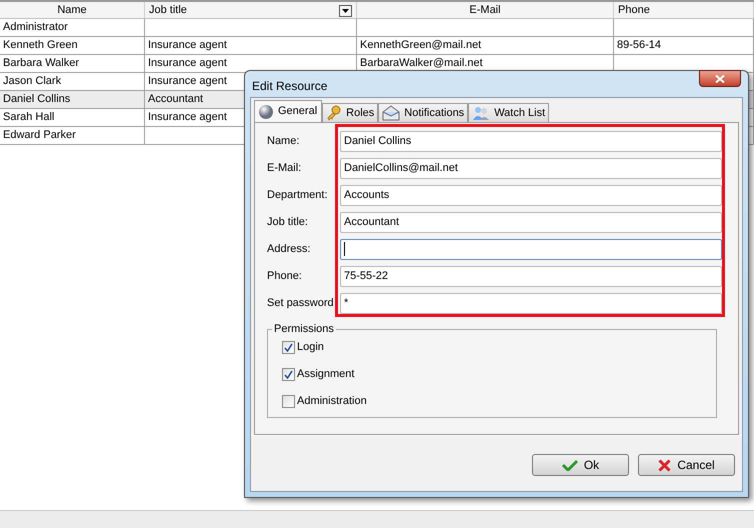 The image size is (754, 528). I want to click on cross-icon, so click(665, 465).